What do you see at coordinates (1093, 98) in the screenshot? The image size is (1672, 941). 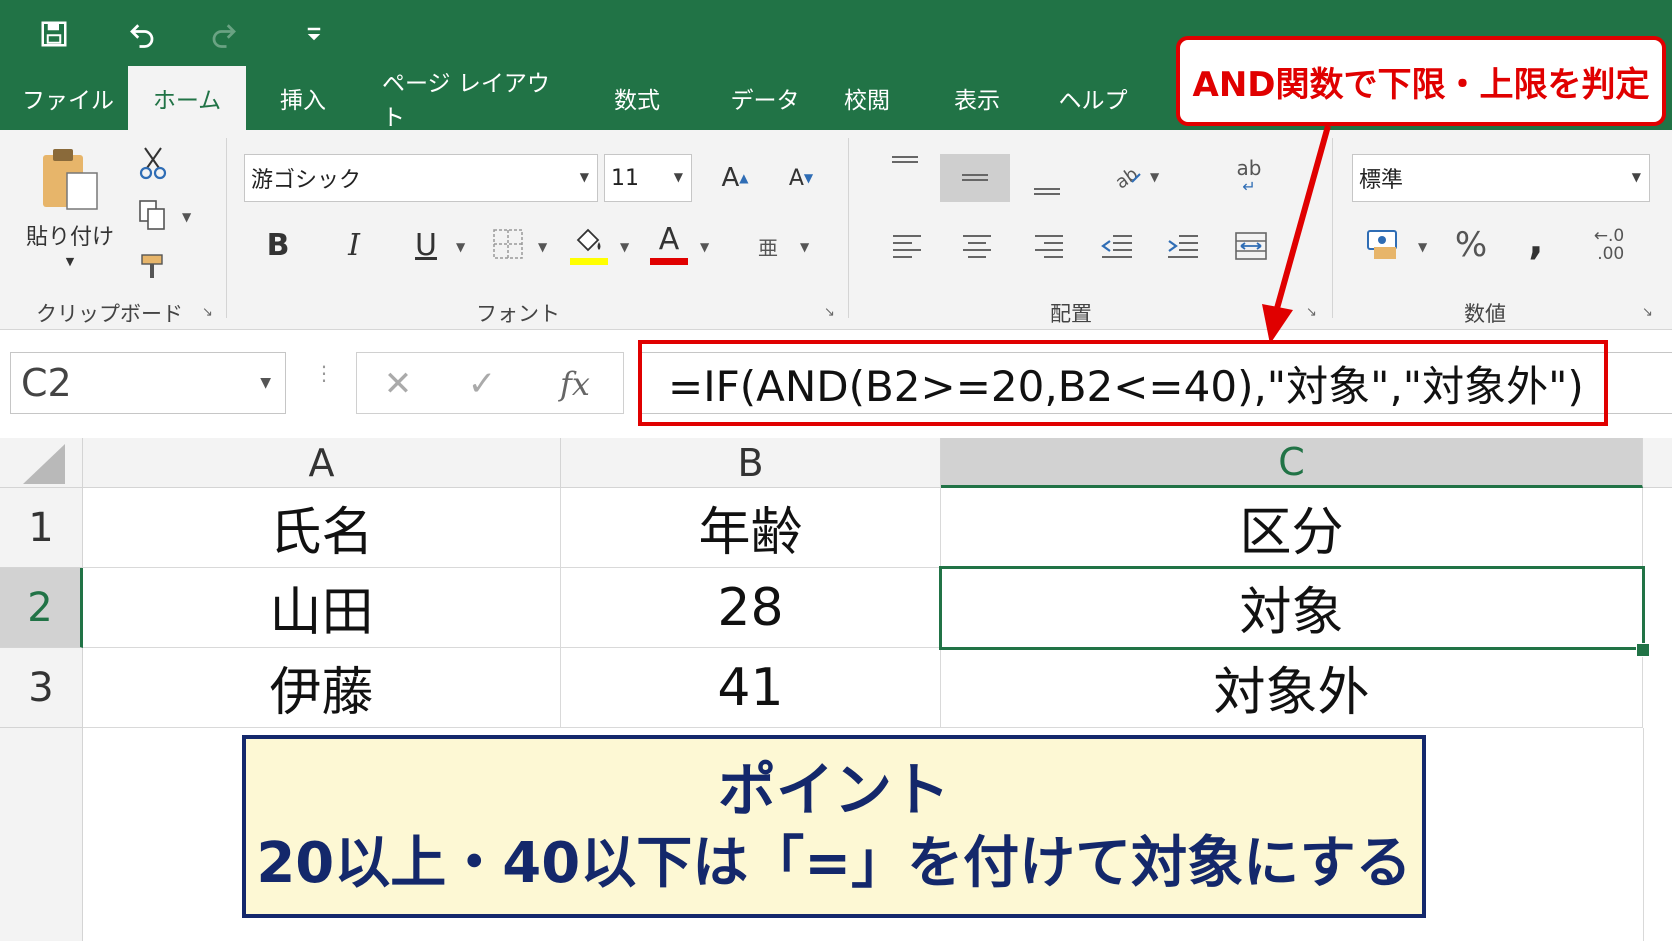 I see `tab-help: ヘルプ` at bounding box center [1093, 98].